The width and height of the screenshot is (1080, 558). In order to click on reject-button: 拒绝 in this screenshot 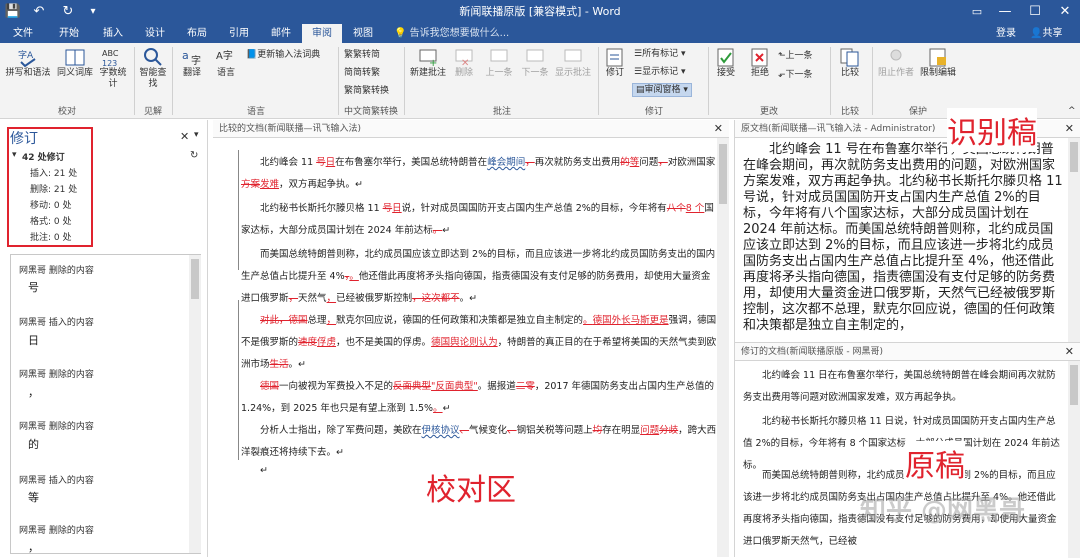, I will do `click(760, 63)`.